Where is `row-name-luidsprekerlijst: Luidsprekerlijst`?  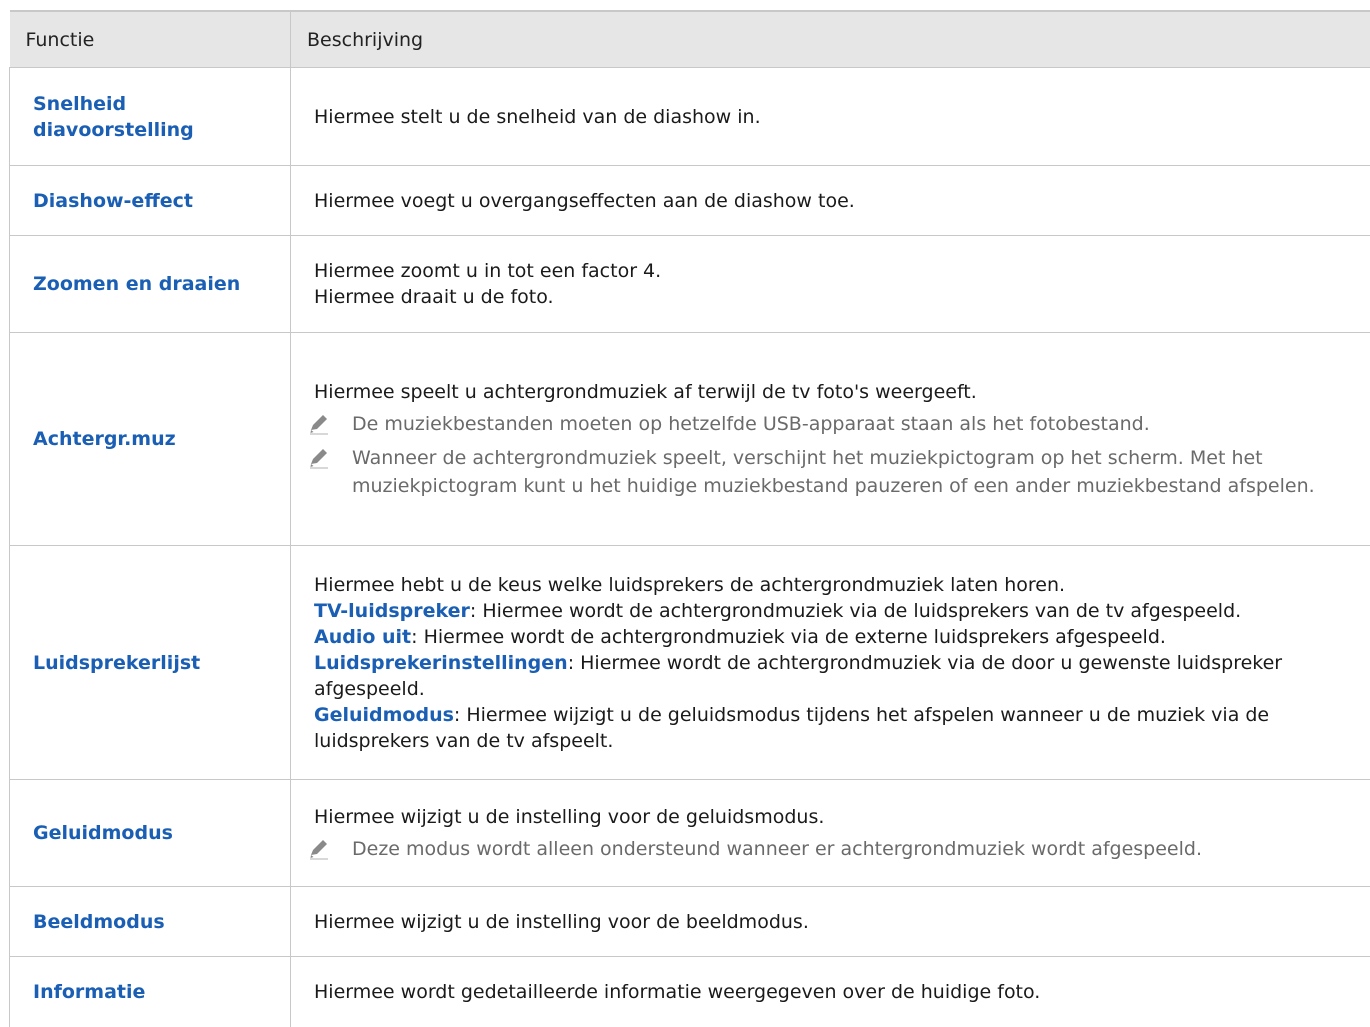
row-name-luidsprekerlijst: Luidsprekerlijst is located at coordinates (150, 663).